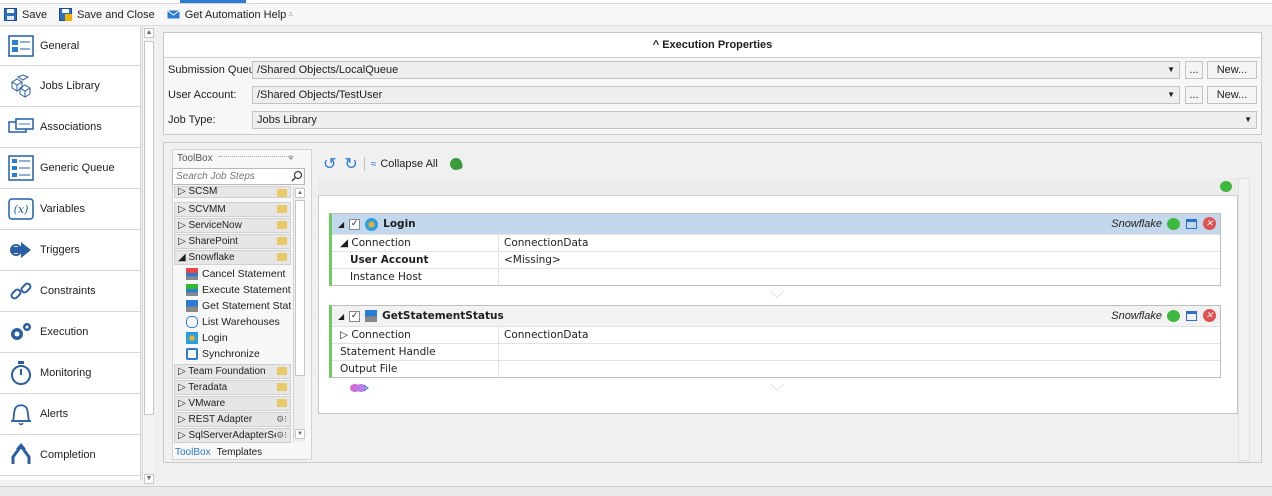 Image resolution: width=1272 pixels, height=496 pixels. I want to click on toolbox-item-list-warehouses: List Warehouses, so click(233, 322).